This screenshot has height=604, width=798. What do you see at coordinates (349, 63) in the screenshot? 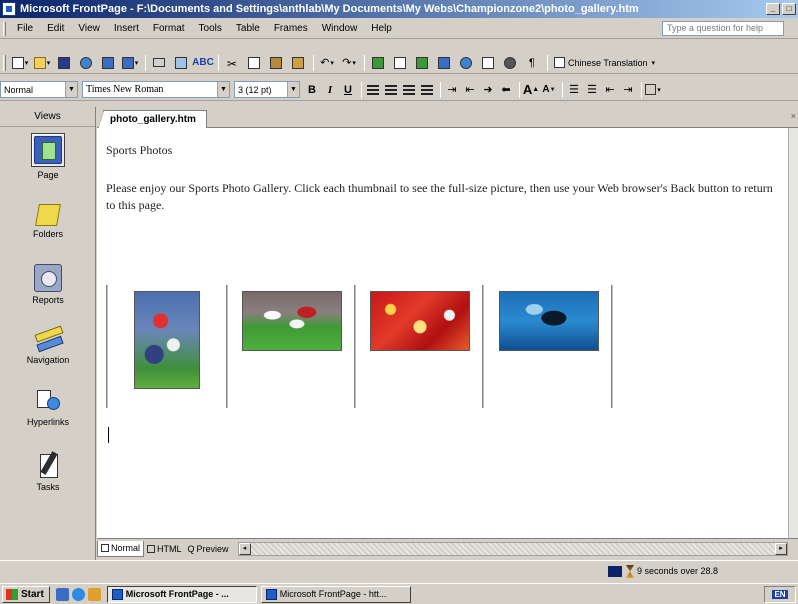
I see `redo-button: ↷ ▾` at bounding box center [349, 63].